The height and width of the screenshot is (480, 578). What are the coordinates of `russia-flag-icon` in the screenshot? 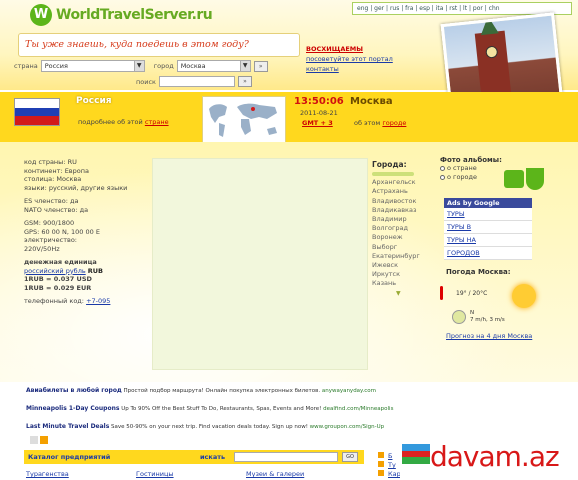 It's located at (37, 112).